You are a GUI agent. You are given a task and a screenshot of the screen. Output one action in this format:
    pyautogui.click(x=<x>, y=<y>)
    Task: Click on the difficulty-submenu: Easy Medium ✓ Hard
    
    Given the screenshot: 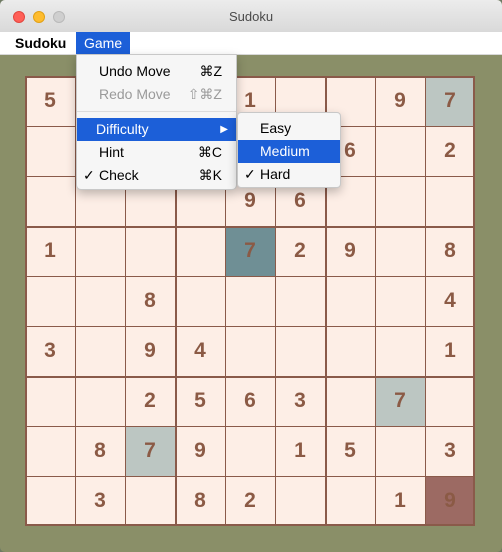 What is the action you would take?
    pyautogui.click(x=289, y=150)
    